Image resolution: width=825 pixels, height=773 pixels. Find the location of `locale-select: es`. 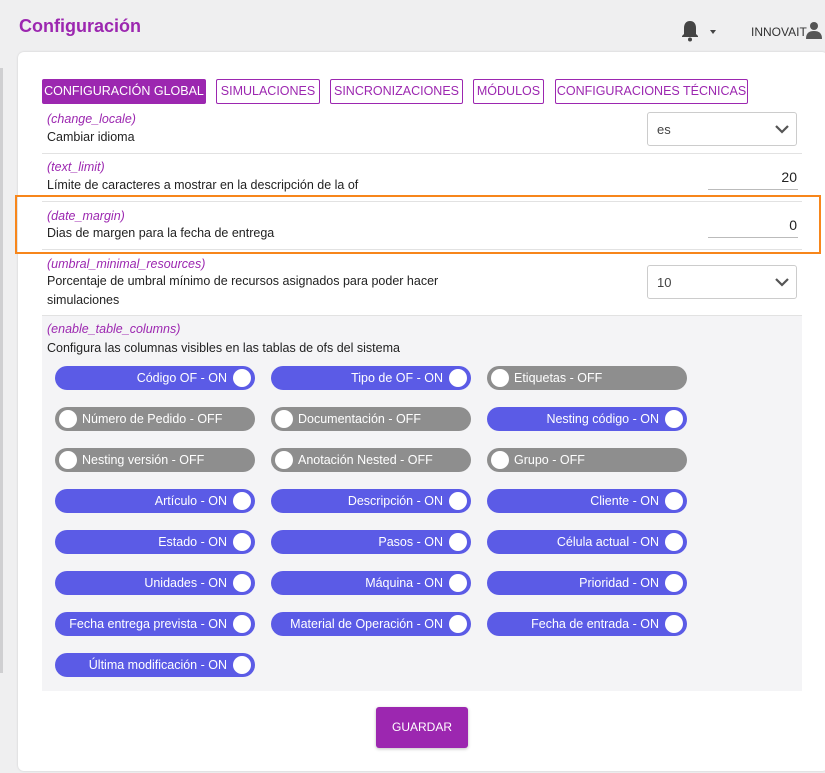

locale-select: es is located at coordinates (722, 129).